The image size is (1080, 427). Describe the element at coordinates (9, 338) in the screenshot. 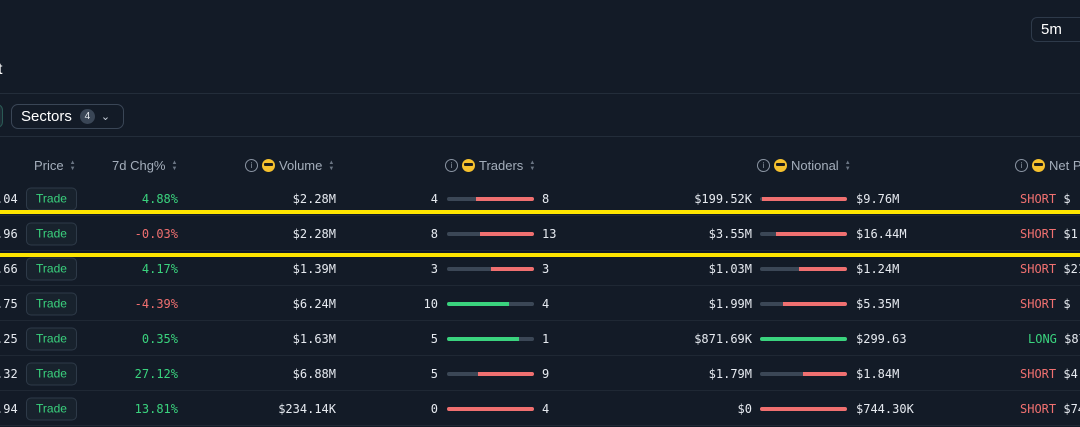

I see `price-cell: .25` at that location.